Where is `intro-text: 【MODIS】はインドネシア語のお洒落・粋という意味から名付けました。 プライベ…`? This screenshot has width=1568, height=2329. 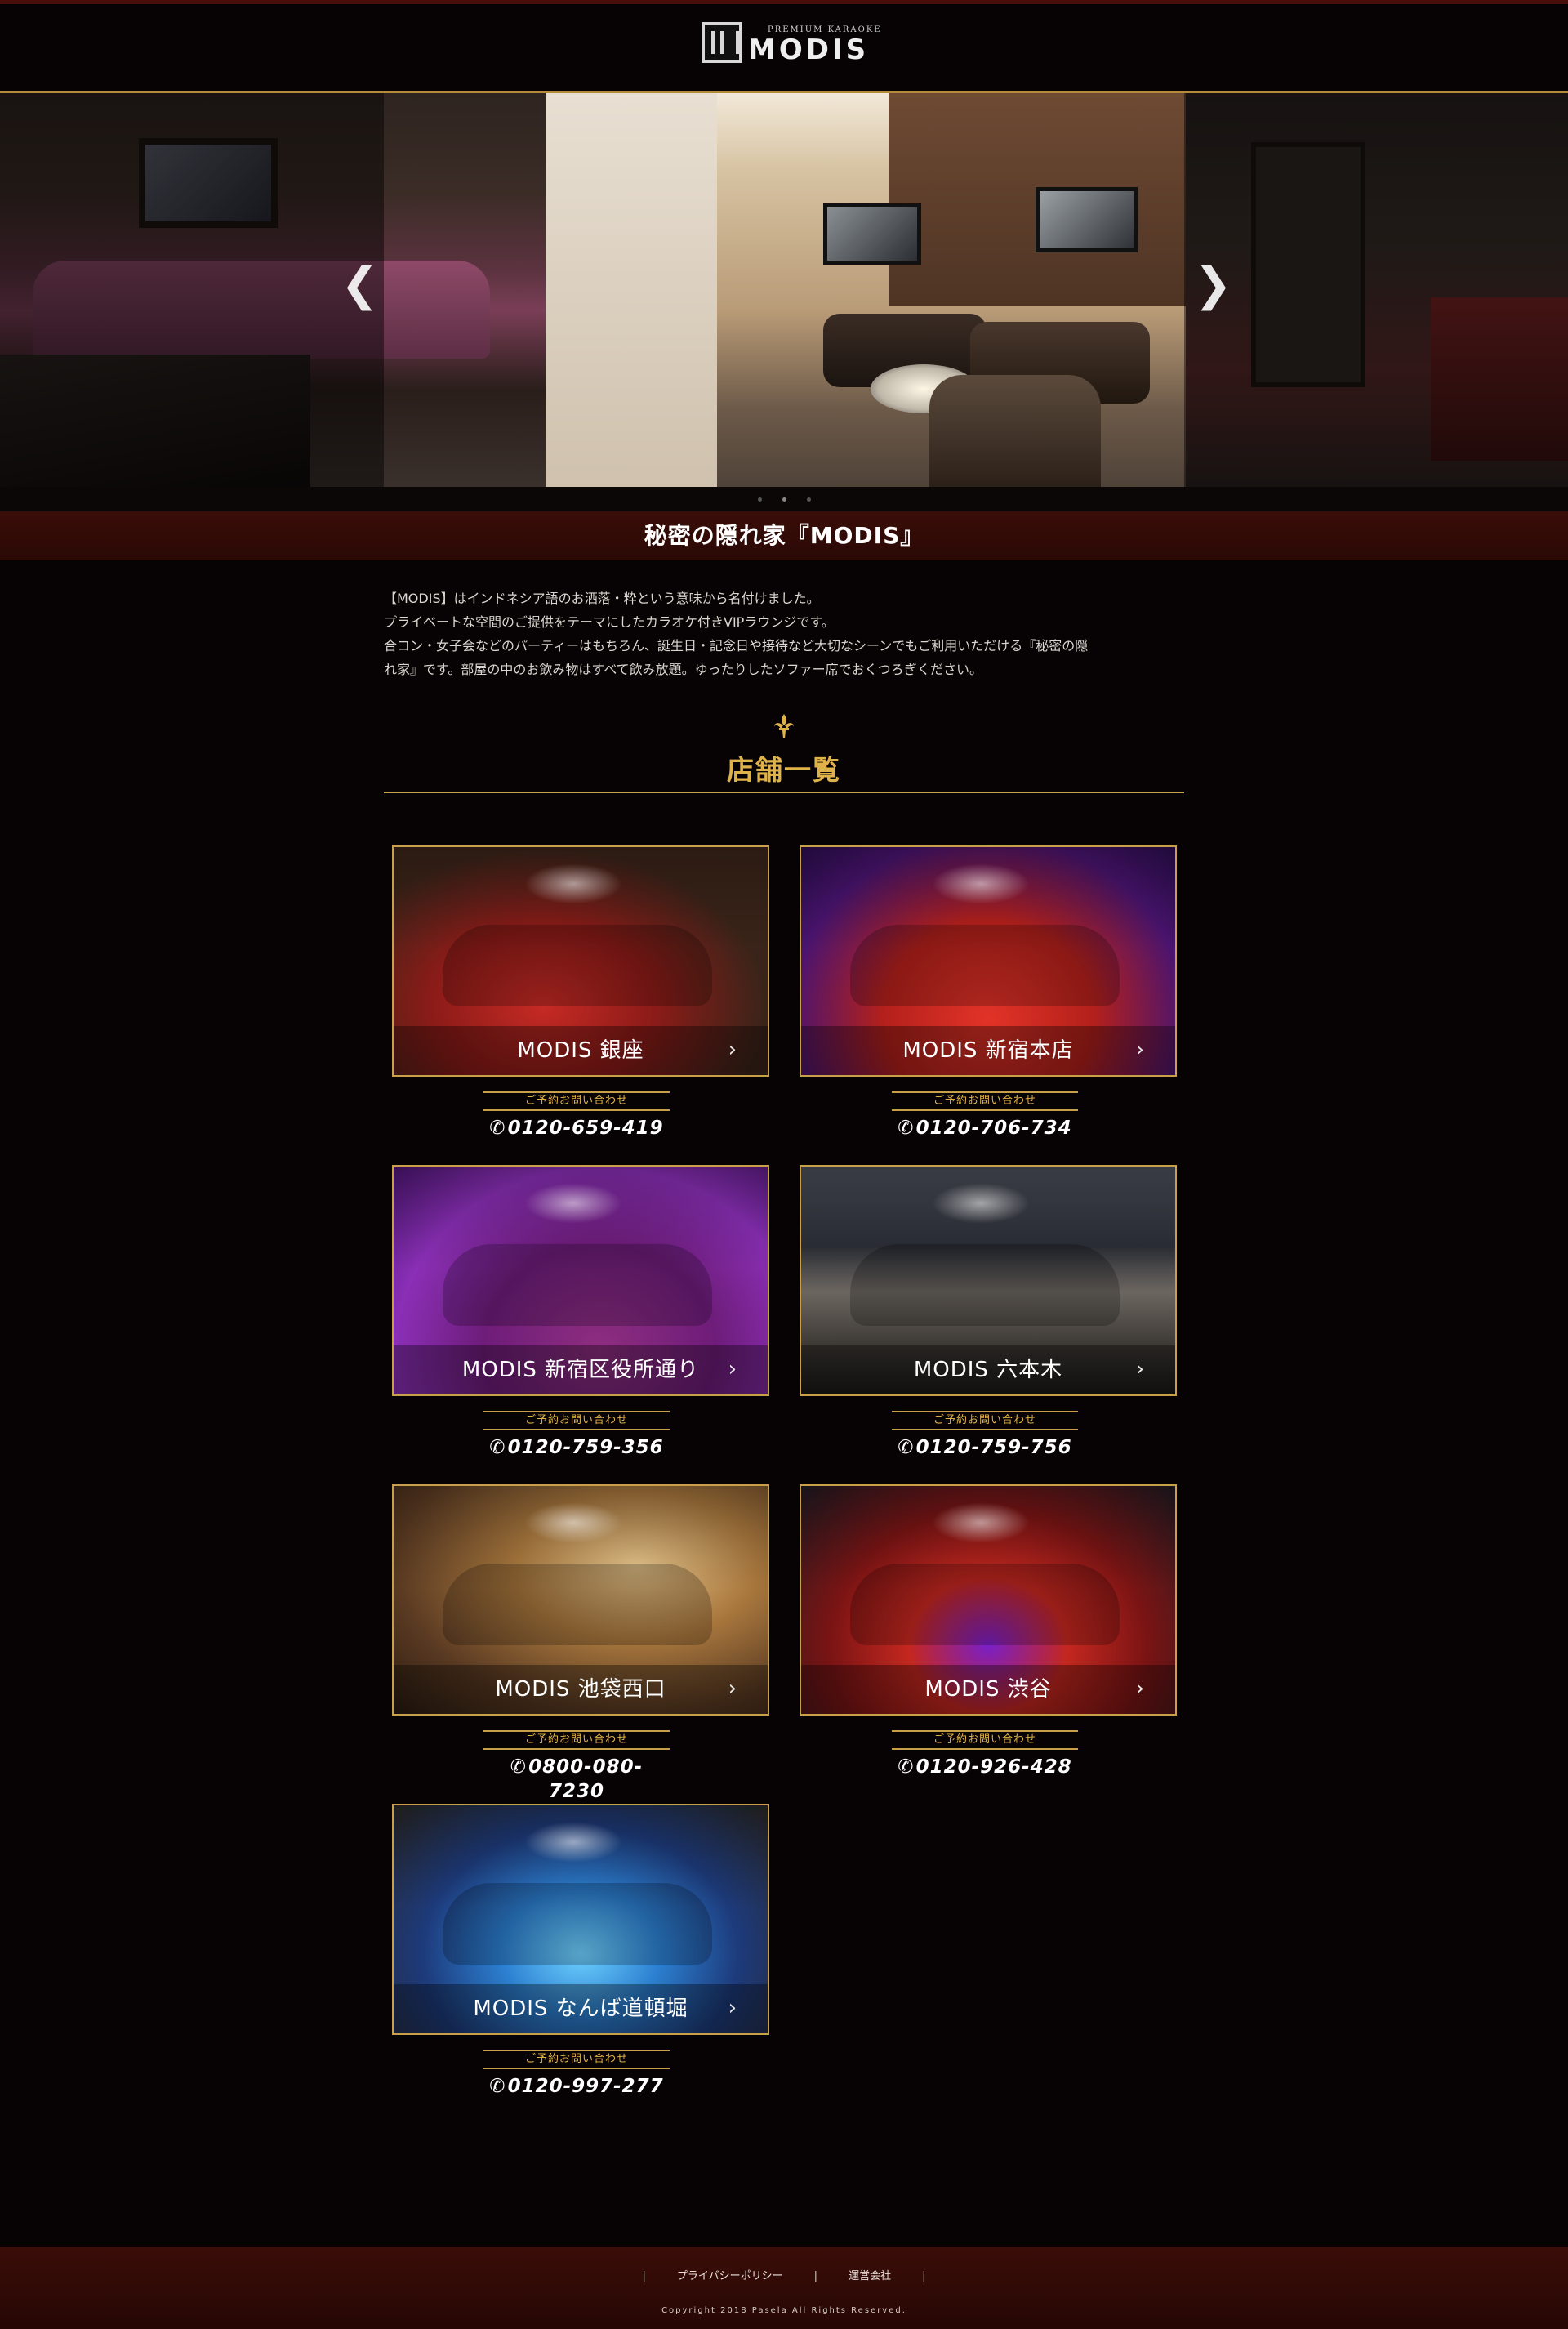
intro-text: 【MODIS】はインドネシア語のお洒落・粋という意味から名付けました。 プライベ… is located at coordinates (788, 634).